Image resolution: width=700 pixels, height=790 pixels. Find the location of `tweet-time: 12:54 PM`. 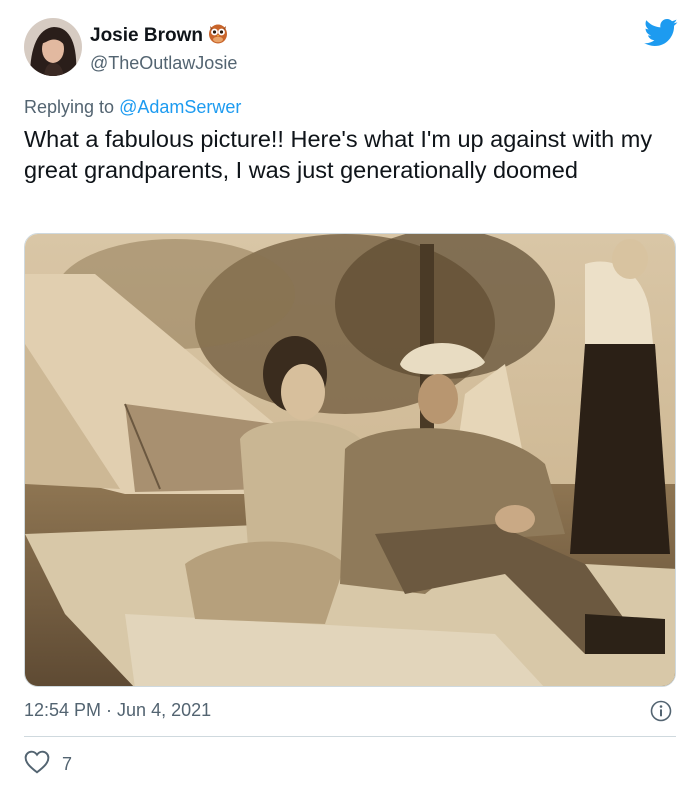

tweet-time: 12:54 PM is located at coordinates (62, 710).